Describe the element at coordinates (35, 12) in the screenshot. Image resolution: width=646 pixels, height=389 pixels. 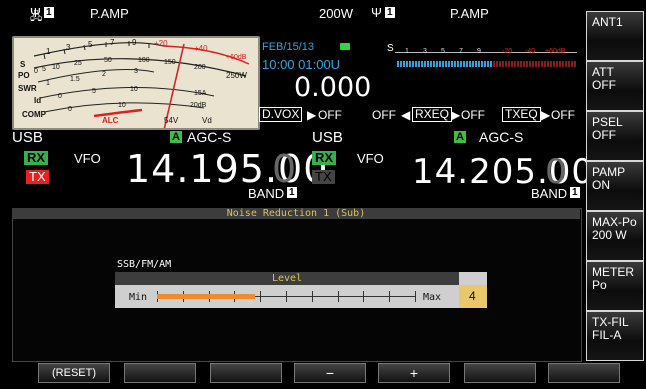
I see `antenna-symbol: Ψ` at that location.